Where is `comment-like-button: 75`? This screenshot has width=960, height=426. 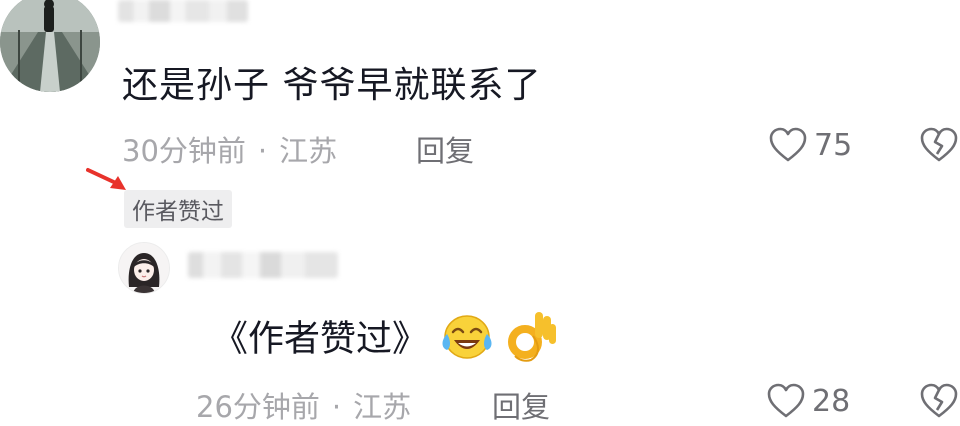 comment-like-button: 75 is located at coordinates (810, 145).